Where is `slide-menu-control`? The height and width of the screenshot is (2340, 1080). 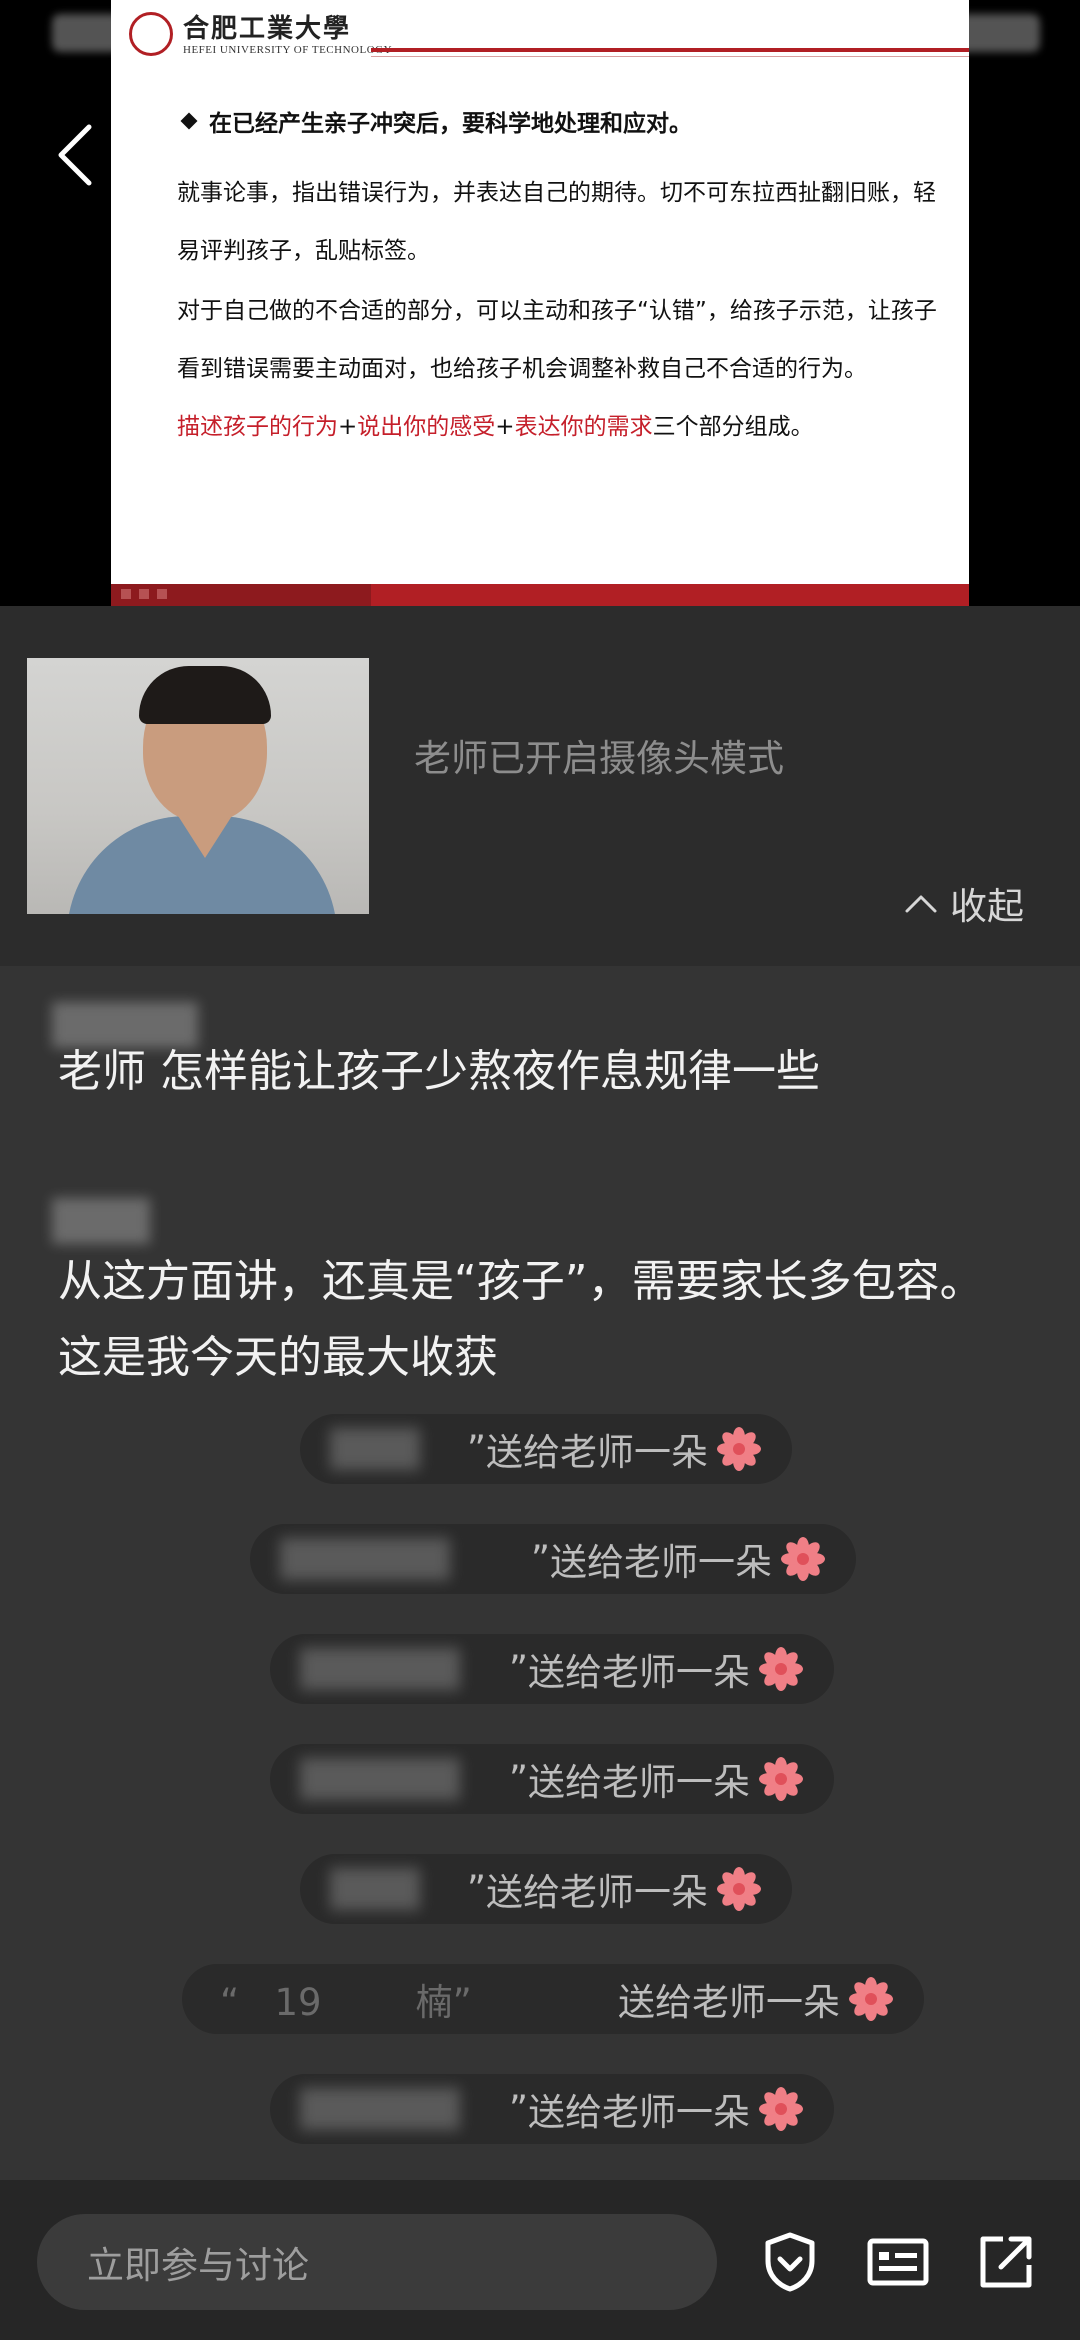
slide-menu-control is located at coordinates (144, 594).